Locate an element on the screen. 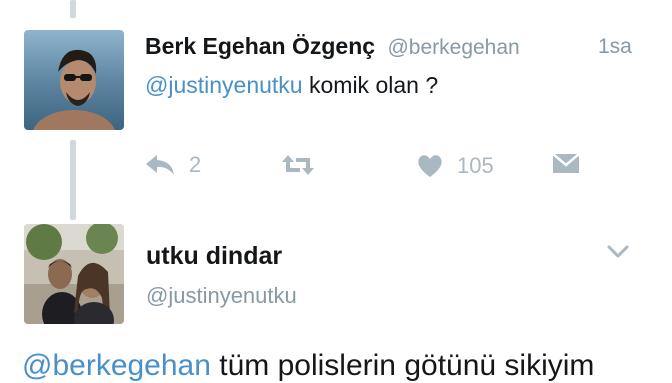 The height and width of the screenshot is (383, 672). direct-message-button is located at coordinates (566, 163).